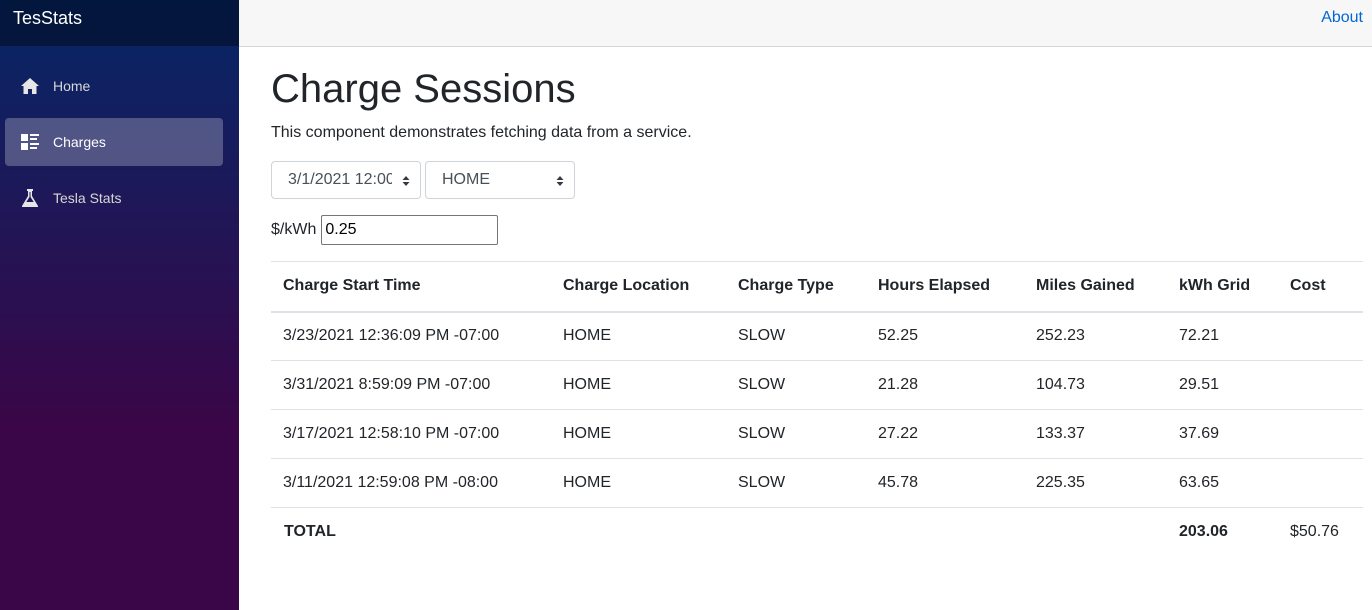  What do you see at coordinates (466, 179) in the screenshot?
I see `location-select-value: HOME` at bounding box center [466, 179].